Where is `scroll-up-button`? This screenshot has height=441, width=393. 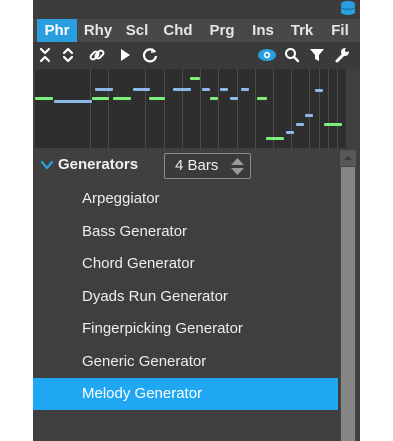
scroll-up-button is located at coordinates (348, 158).